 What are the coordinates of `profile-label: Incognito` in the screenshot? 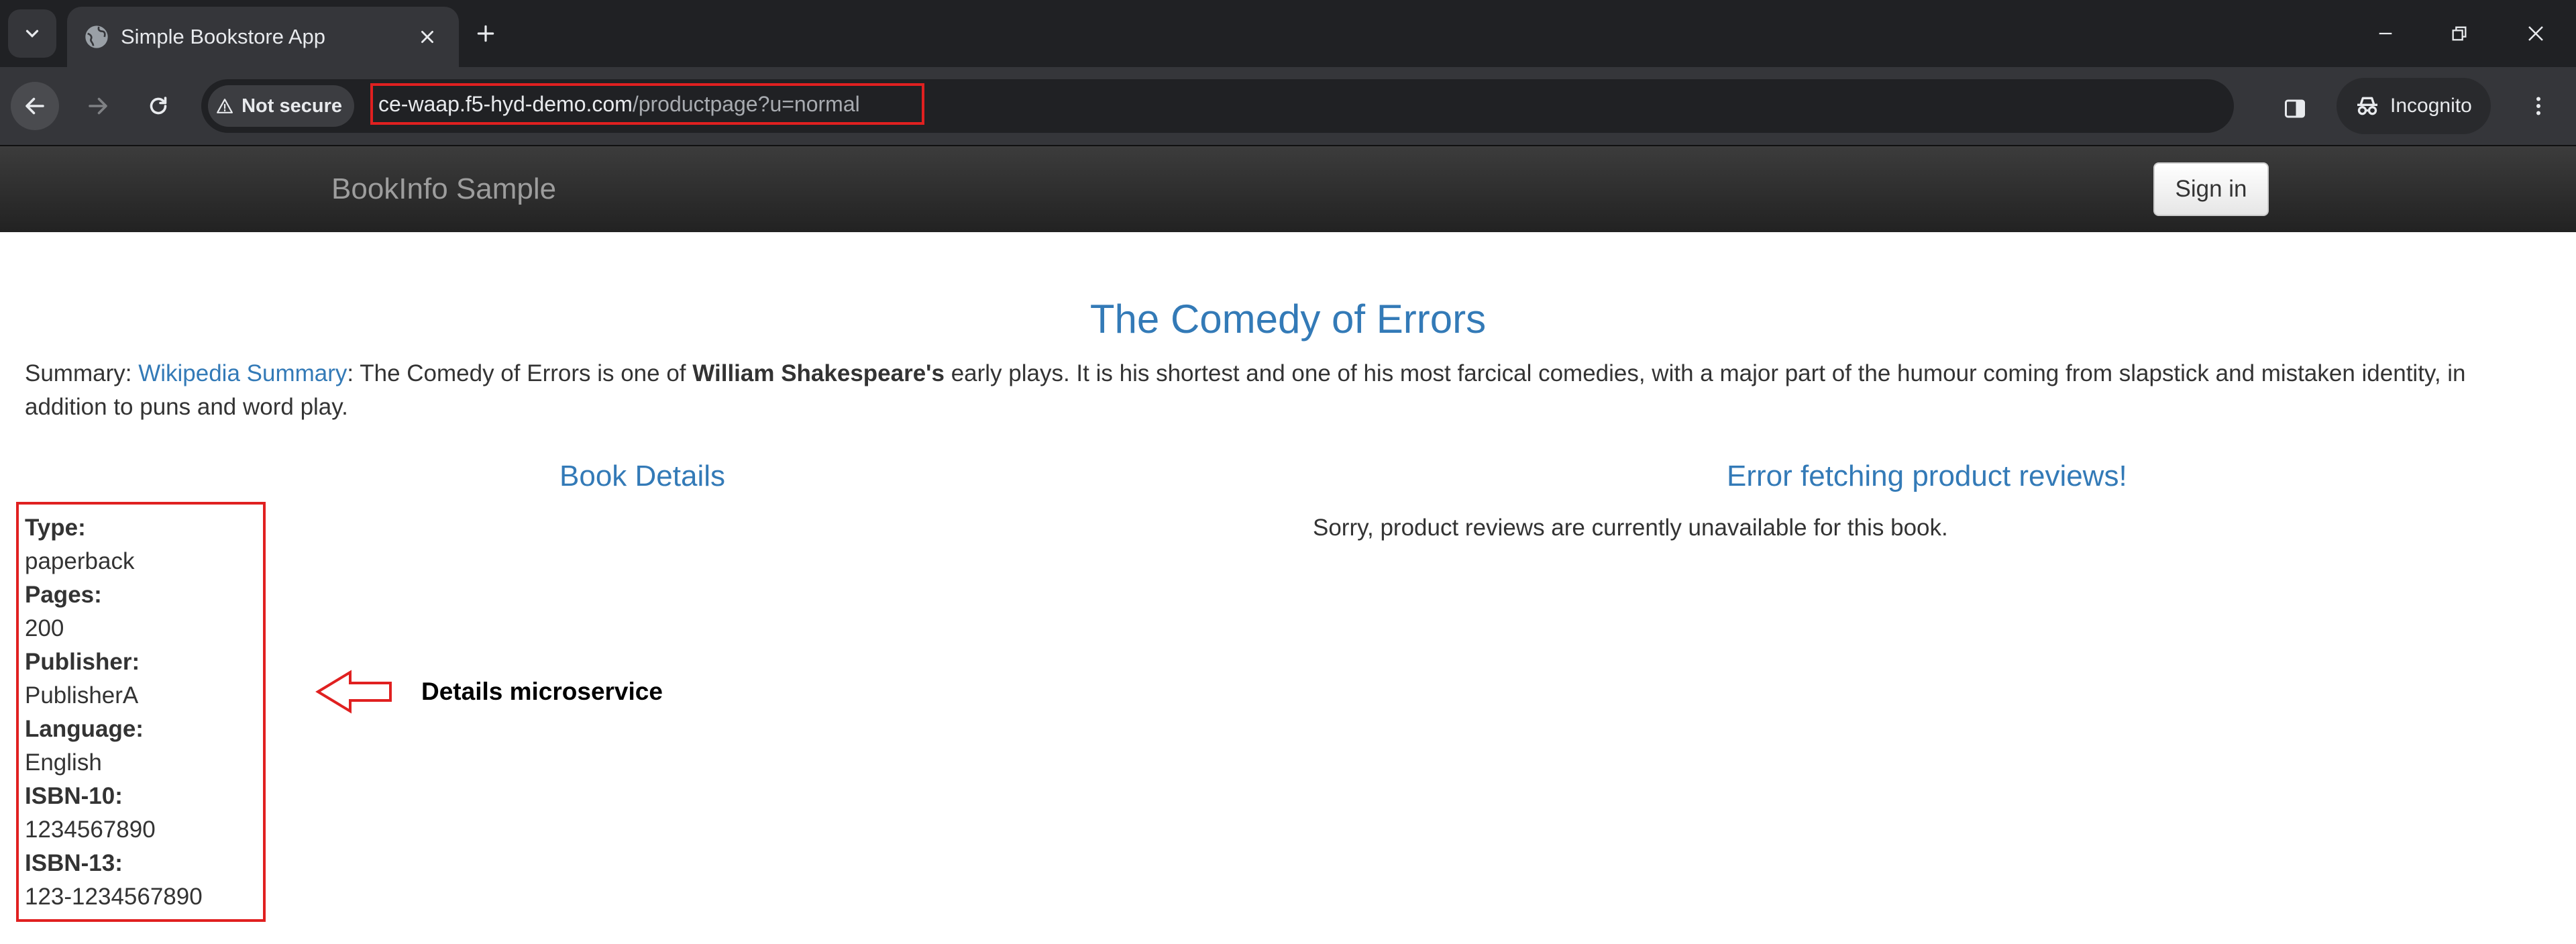 It's located at (2431, 106).